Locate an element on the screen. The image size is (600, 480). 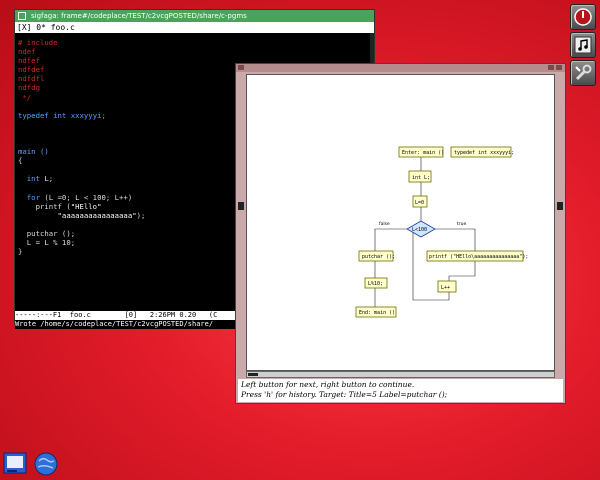
globe-icon is located at coordinates (46, 464).